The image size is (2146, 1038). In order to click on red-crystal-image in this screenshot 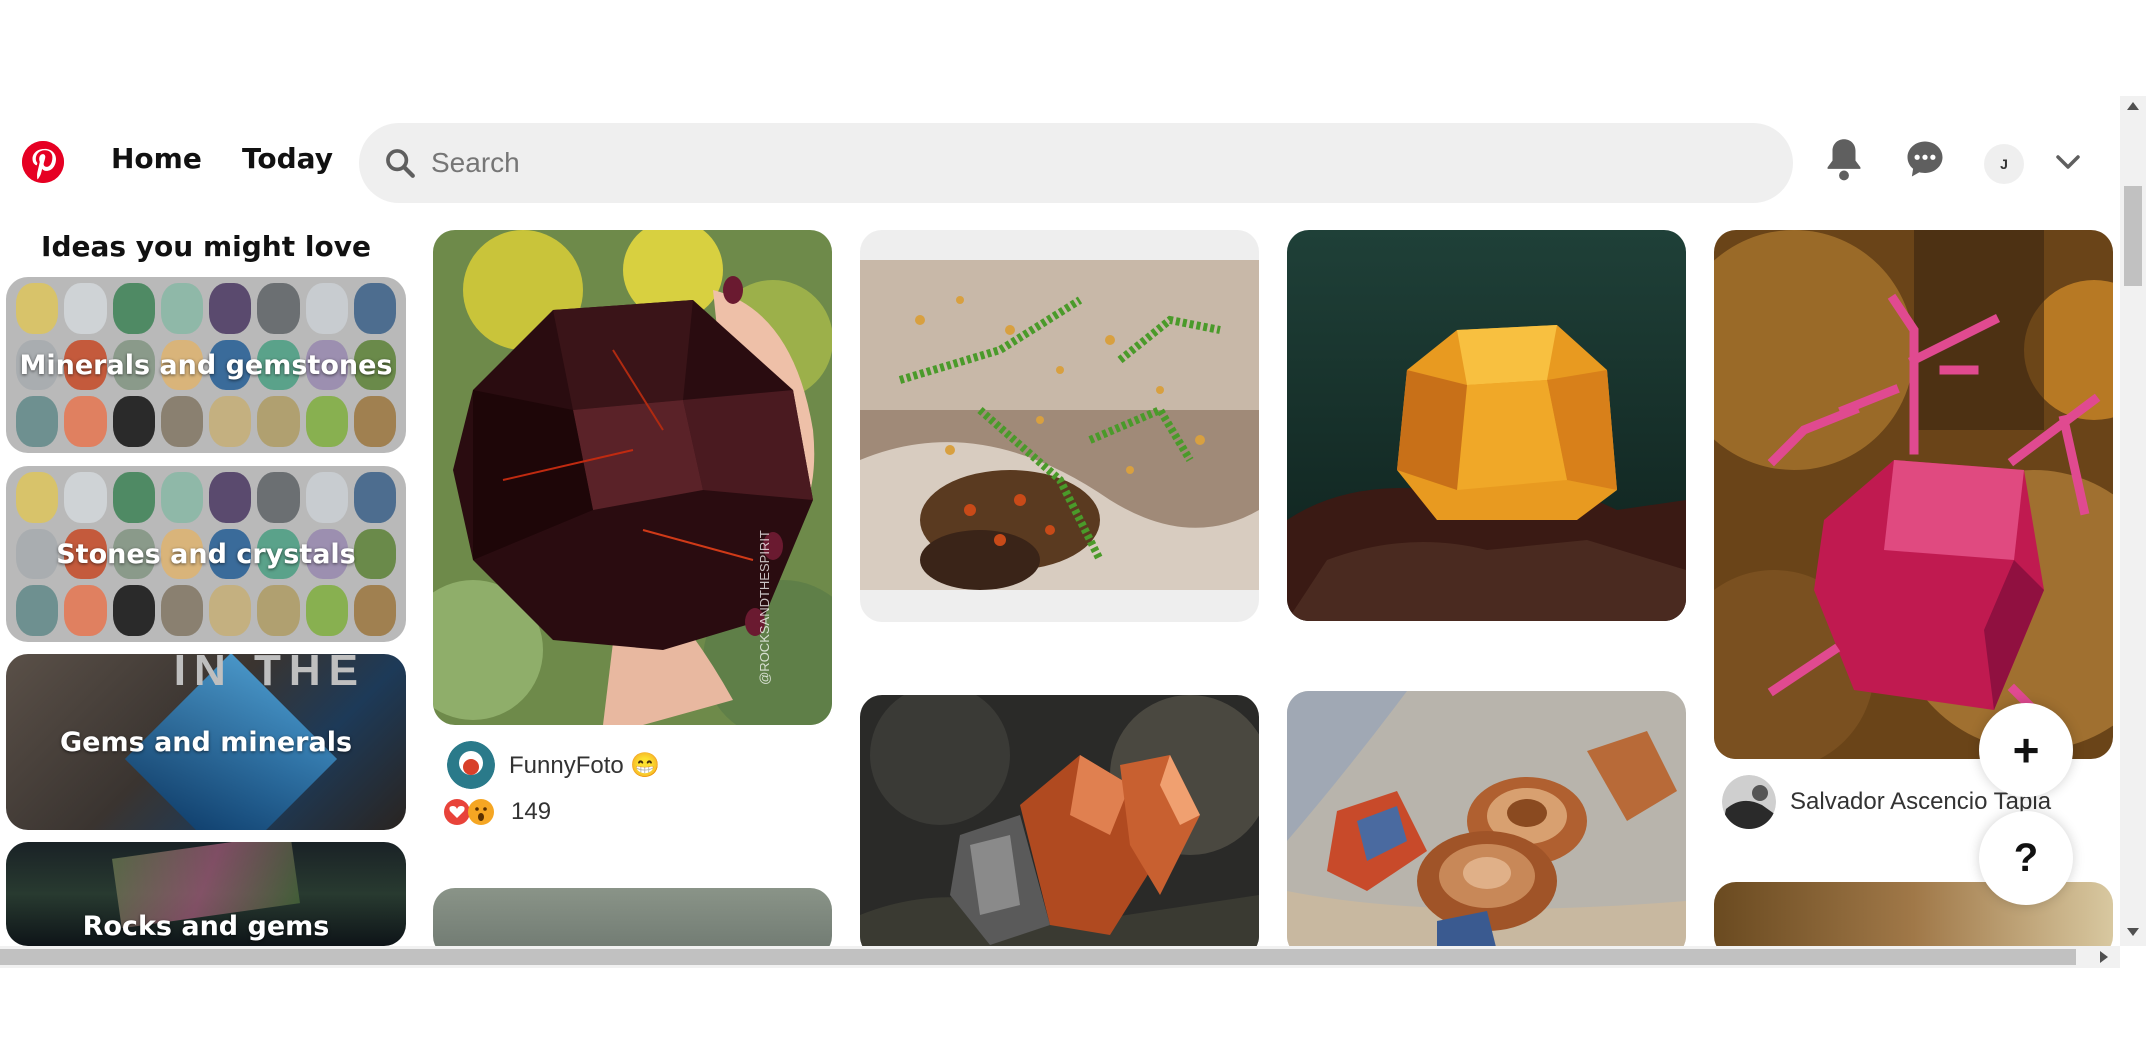, I will do `click(1059, 826)`.